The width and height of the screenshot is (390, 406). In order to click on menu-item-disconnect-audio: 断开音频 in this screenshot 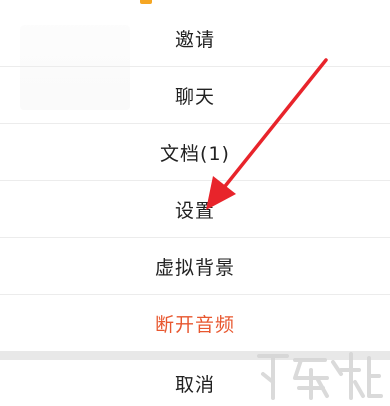, I will do `click(195, 323)`.